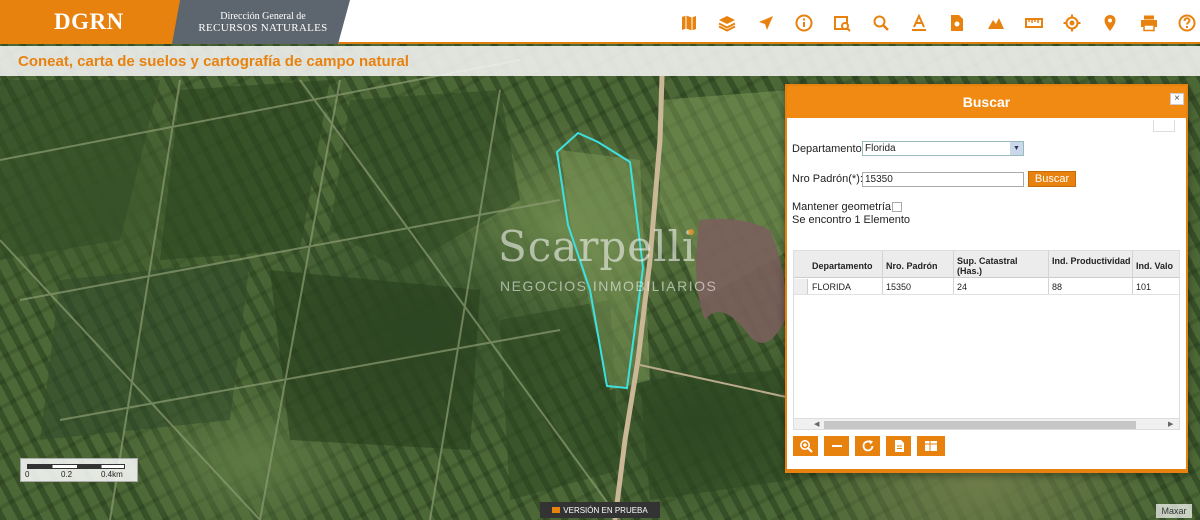 The height and width of the screenshot is (520, 1200). I want to click on mantener-geometria-label: Mantener geometría, so click(842, 207).